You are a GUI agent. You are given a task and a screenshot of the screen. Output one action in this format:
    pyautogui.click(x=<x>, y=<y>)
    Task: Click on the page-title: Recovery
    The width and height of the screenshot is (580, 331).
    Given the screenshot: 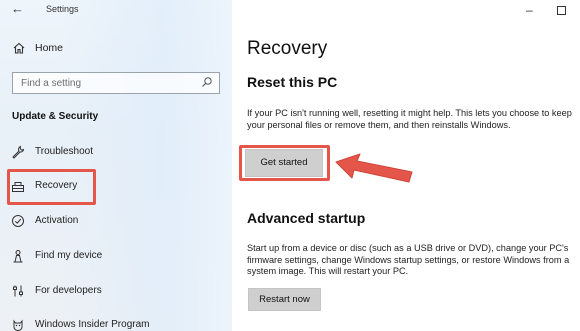 What is the action you would take?
    pyautogui.click(x=287, y=48)
    